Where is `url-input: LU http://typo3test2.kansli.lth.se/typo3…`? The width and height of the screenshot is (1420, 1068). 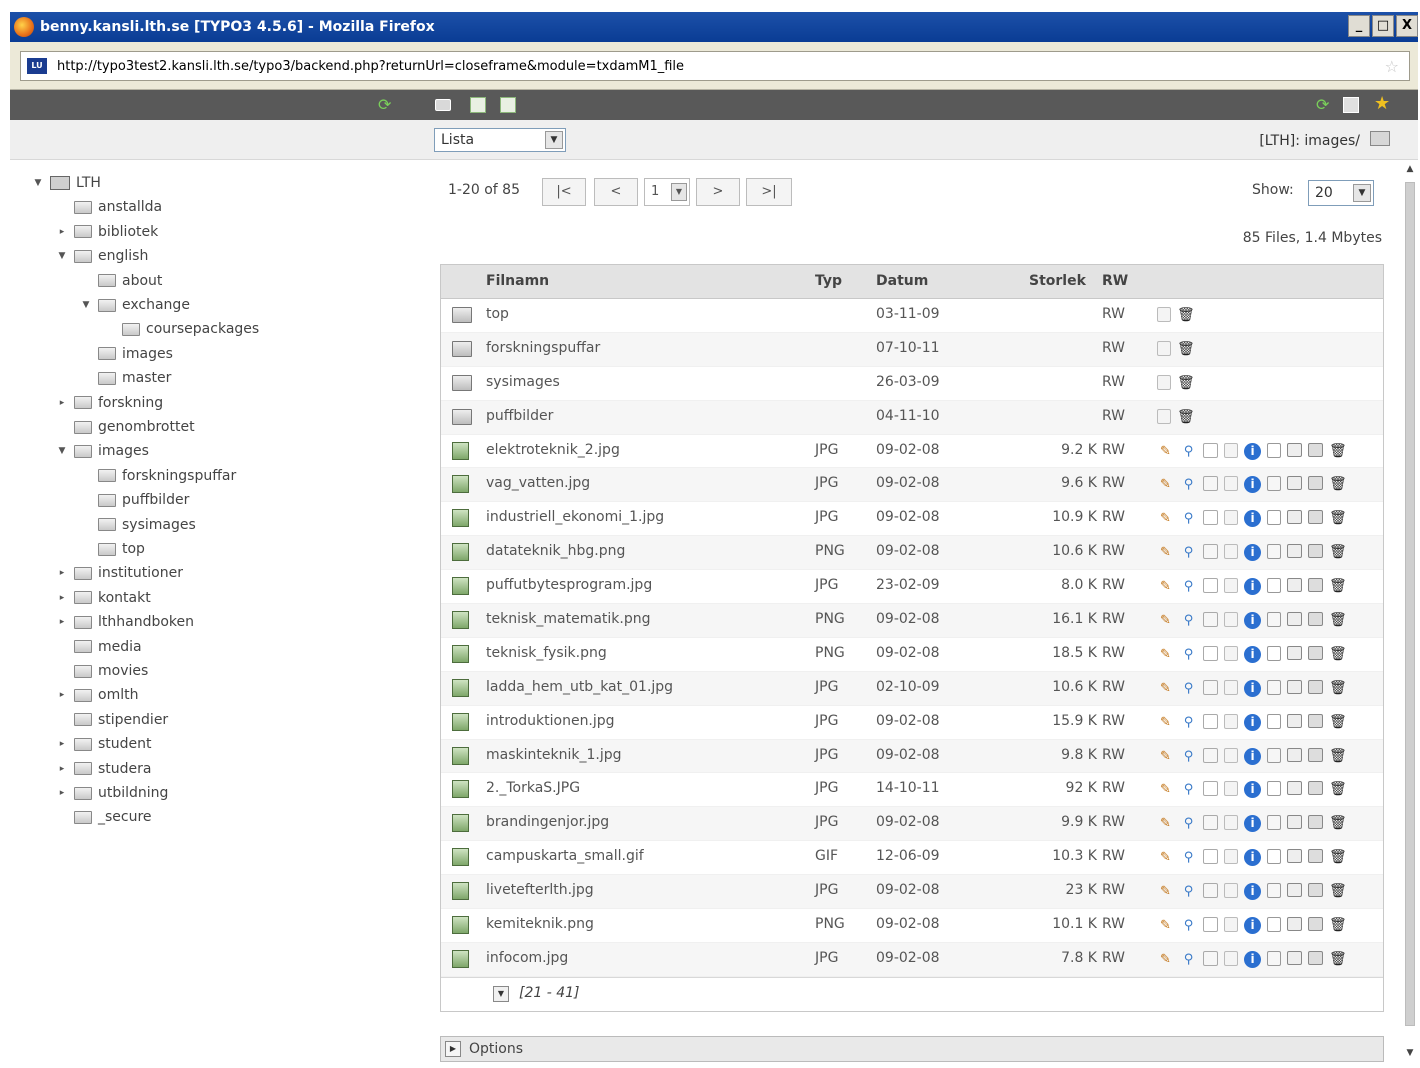
url-input: LU http://typo3test2.kansli.lth.se/typo3… is located at coordinates (715, 66).